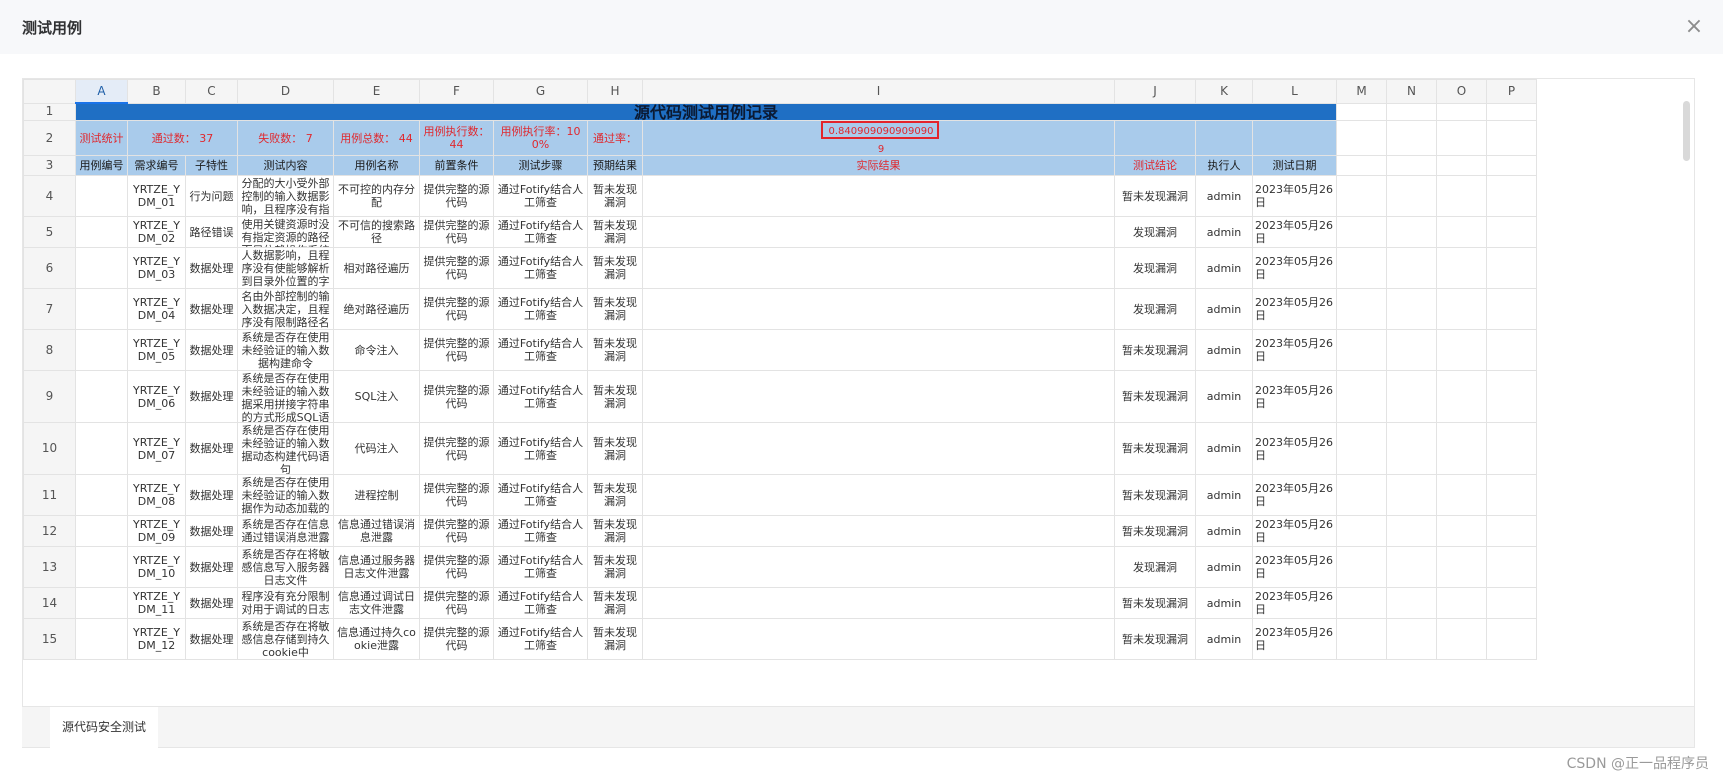 This screenshot has height=781, width=1723. What do you see at coordinates (49, 603) in the screenshot?
I see `row-header: 14` at bounding box center [49, 603].